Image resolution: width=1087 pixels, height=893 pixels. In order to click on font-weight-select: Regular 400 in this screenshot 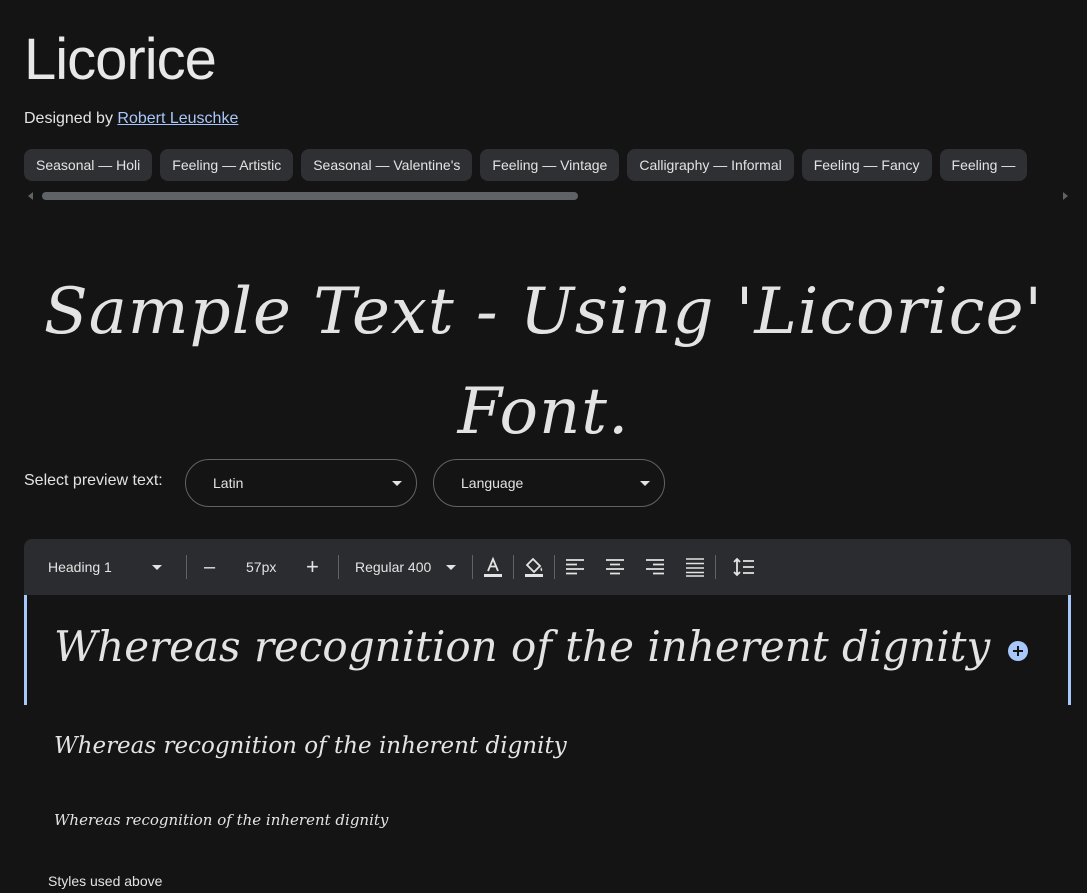, I will do `click(393, 567)`.